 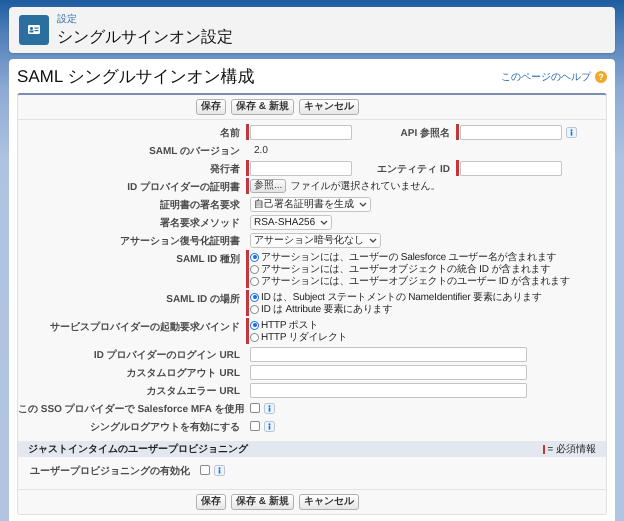 I want to click on breadcrumb-link: 設定, so click(x=145, y=19).